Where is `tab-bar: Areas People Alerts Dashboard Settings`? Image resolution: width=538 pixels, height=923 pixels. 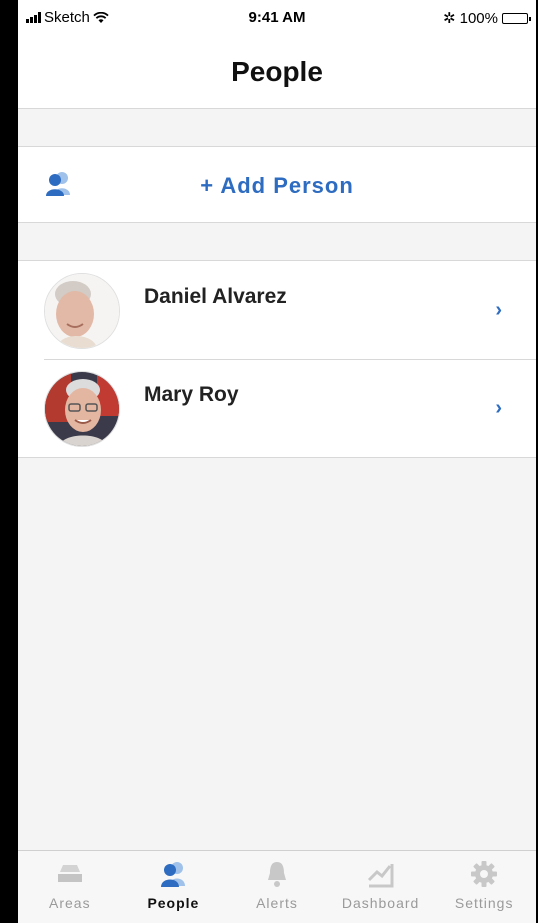 tab-bar: Areas People Alerts Dashboard Settings is located at coordinates (277, 886).